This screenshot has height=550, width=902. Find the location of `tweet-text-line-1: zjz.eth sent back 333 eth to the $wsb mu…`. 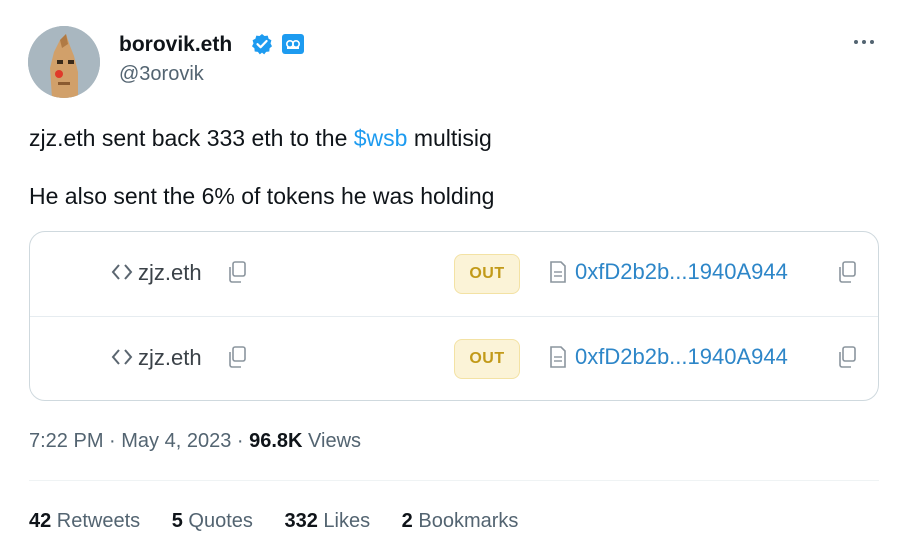

tweet-text-line-1: zjz.eth sent back 333 eth to the $wsb mu… is located at coordinates (260, 138).